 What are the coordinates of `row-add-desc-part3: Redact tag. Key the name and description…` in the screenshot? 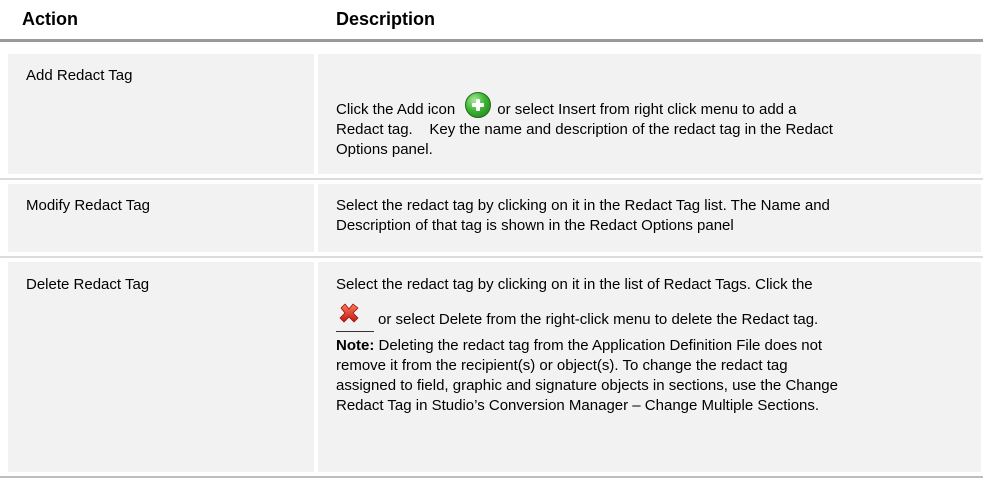 It's located at (584, 129).